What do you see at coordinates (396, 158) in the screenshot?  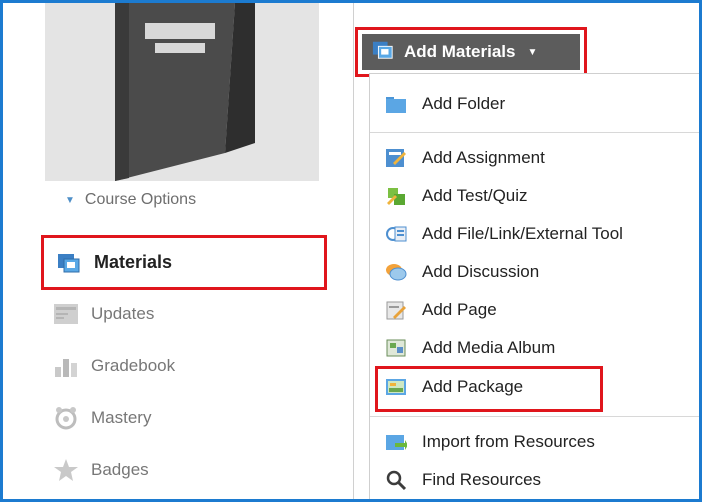 I see `assignment-icon` at bounding box center [396, 158].